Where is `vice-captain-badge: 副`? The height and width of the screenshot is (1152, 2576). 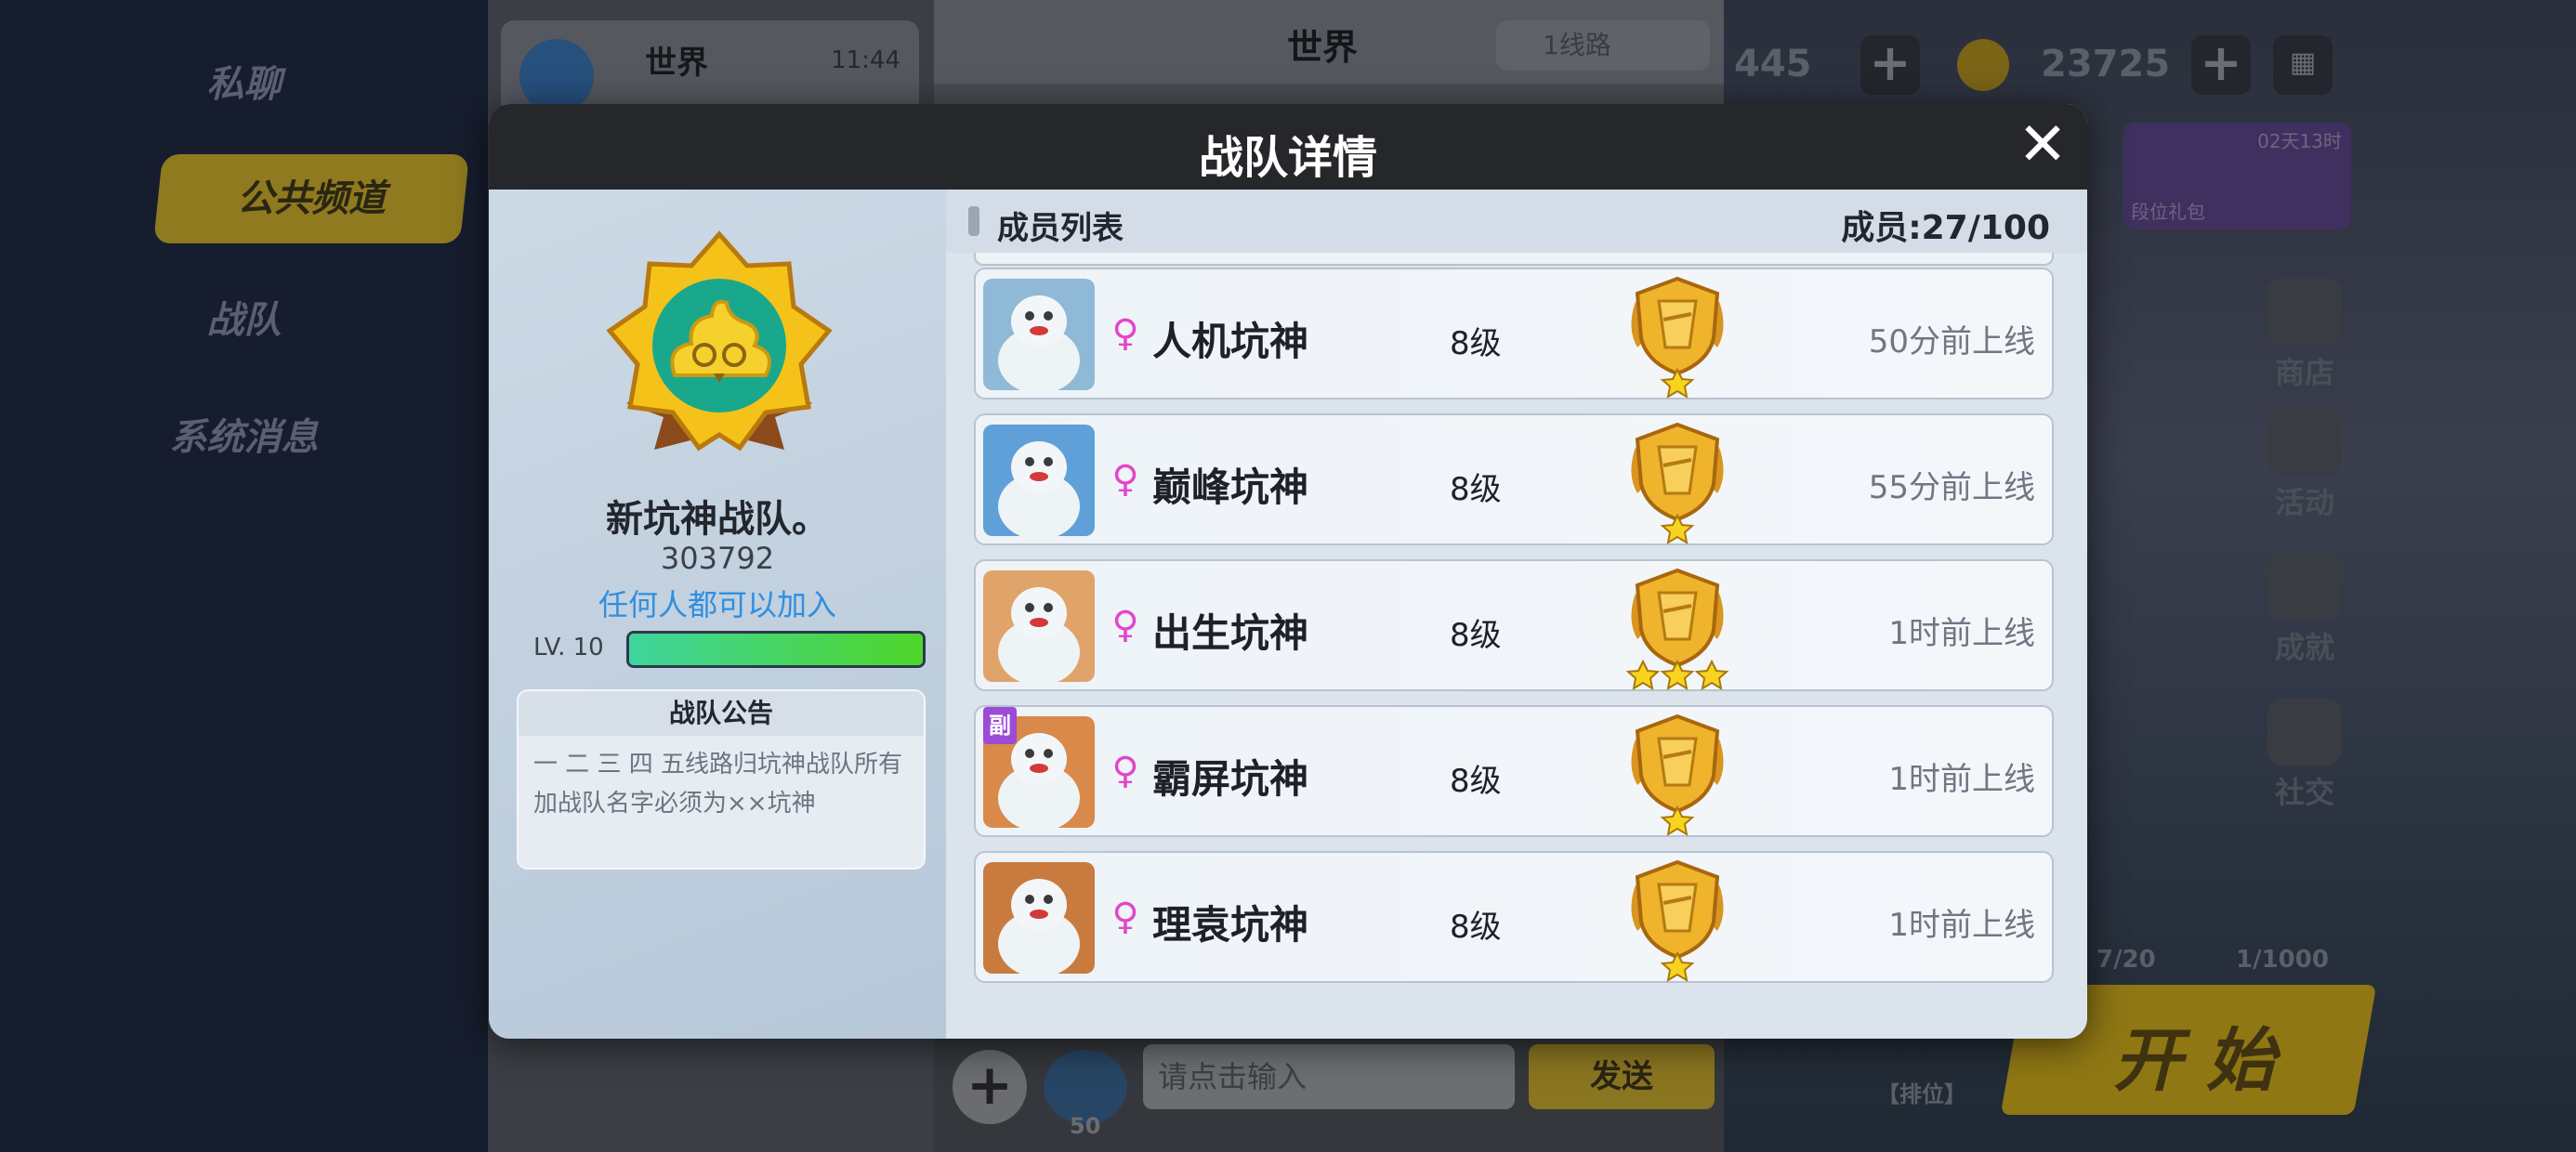 vice-captain-badge: 副 is located at coordinates (1000, 725).